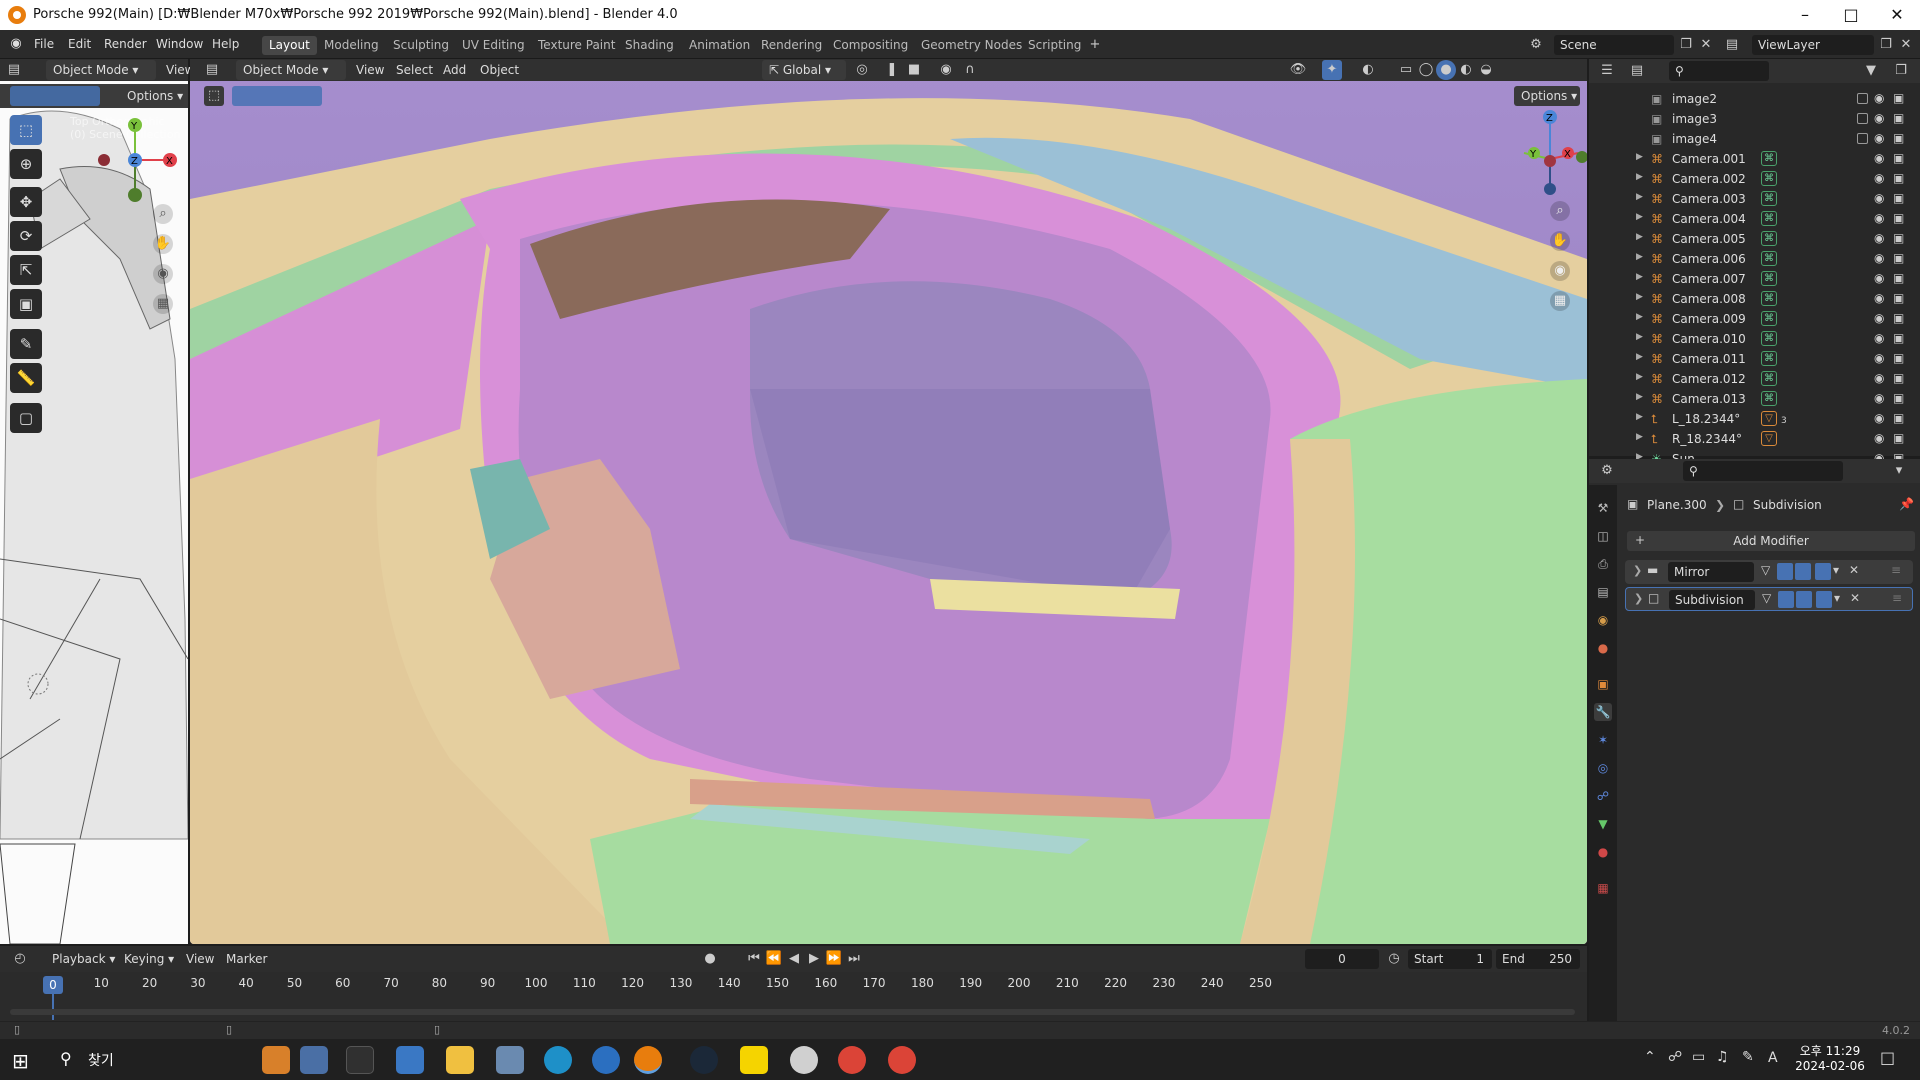 This screenshot has height=1080, width=1920. I want to click on delete-scene-icon: ✕, so click(1706, 45).